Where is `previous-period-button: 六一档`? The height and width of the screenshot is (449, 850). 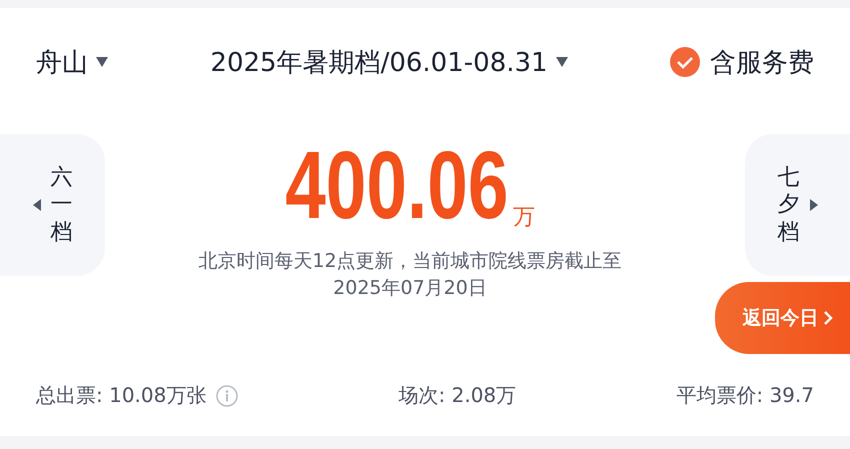
previous-period-button: 六一档 is located at coordinates (52, 205).